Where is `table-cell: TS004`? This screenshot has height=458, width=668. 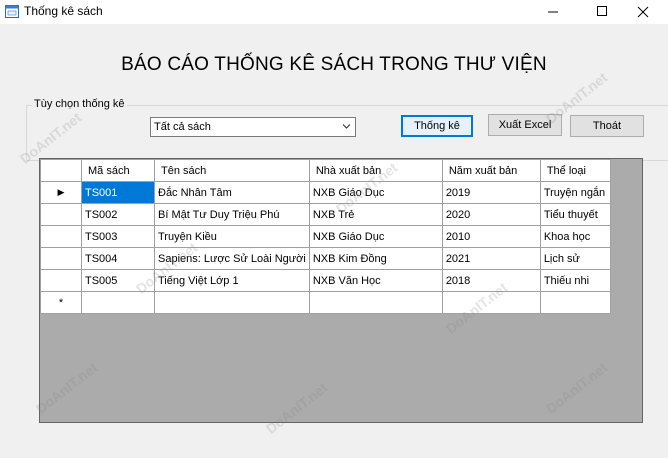
table-cell: TS004 is located at coordinates (118, 258).